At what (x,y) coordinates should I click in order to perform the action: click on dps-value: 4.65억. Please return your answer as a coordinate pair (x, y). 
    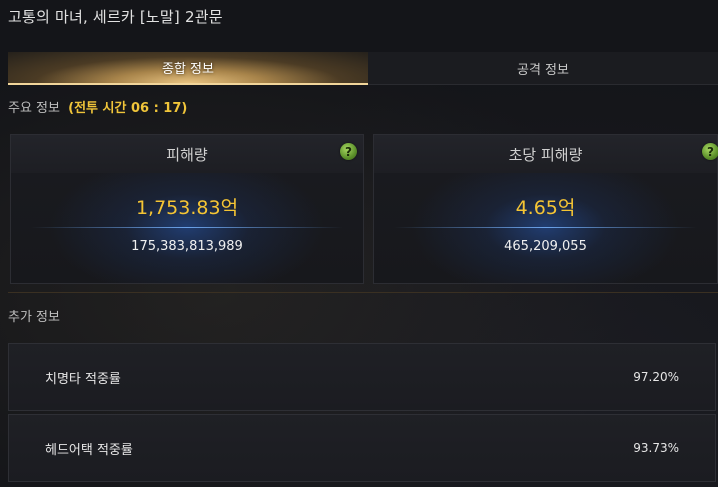
    Looking at the image, I should click on (545, 208).